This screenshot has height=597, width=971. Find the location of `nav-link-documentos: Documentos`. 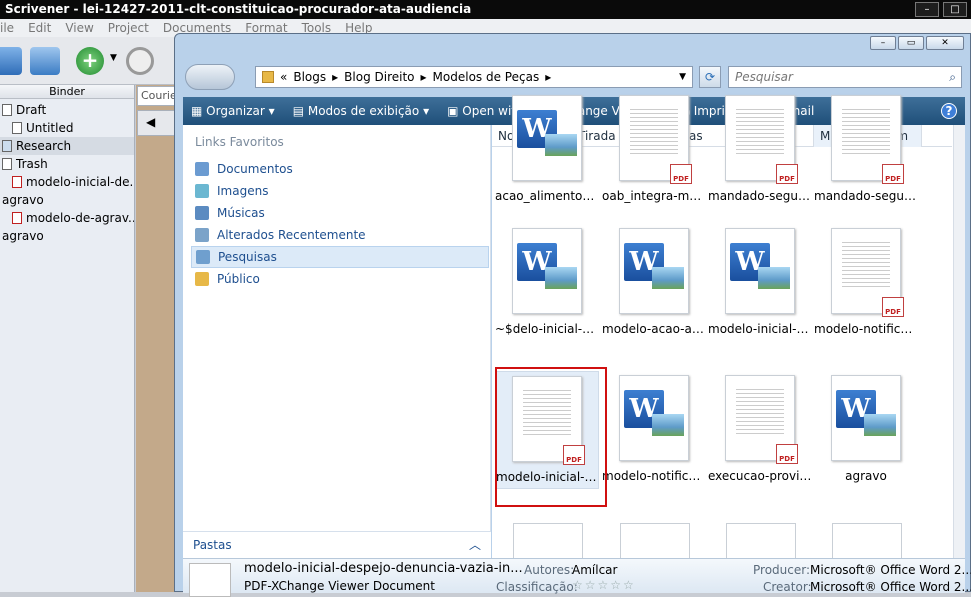

nav-link-documentos: Documentos is located at coordinates (340, 169).